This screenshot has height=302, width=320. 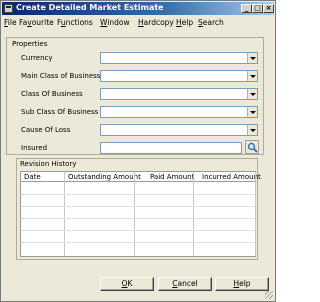 What do you see at coordinates (75, 22) in the screenshot?
I see `menu-functions: Functions` at bounding box center [75, 22].